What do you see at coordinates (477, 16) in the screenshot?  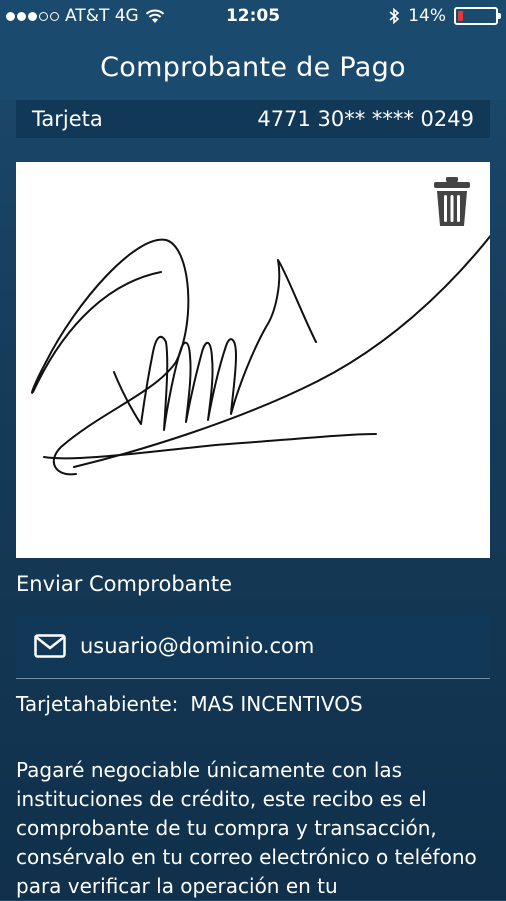 I see `battery-icon` at bounding box center [477, 16].